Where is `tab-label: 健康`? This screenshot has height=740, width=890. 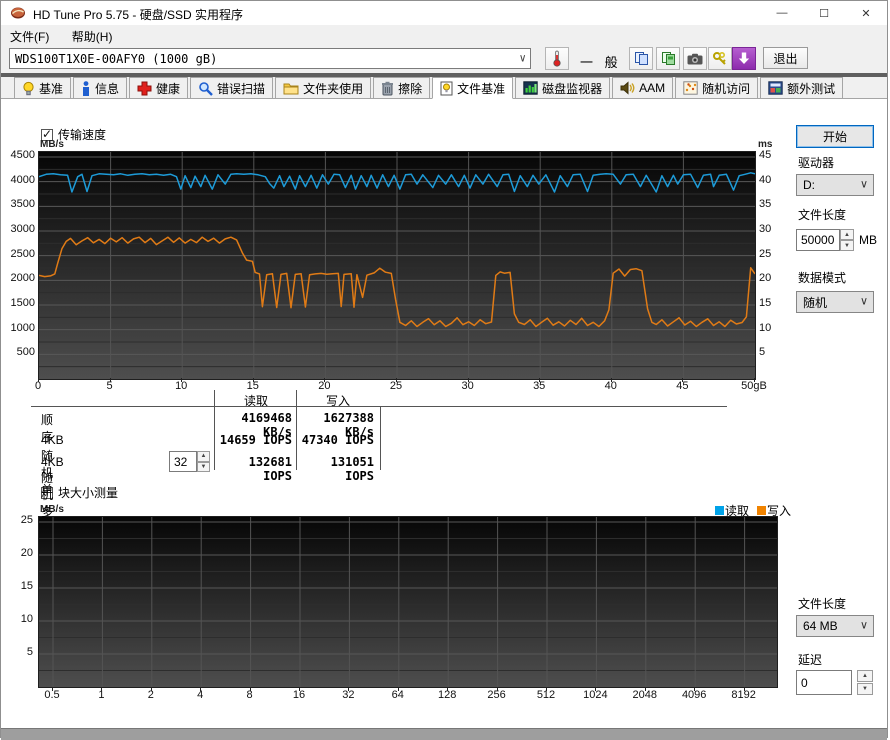 tab-label: 健康 is located at coordinates (168, 88).